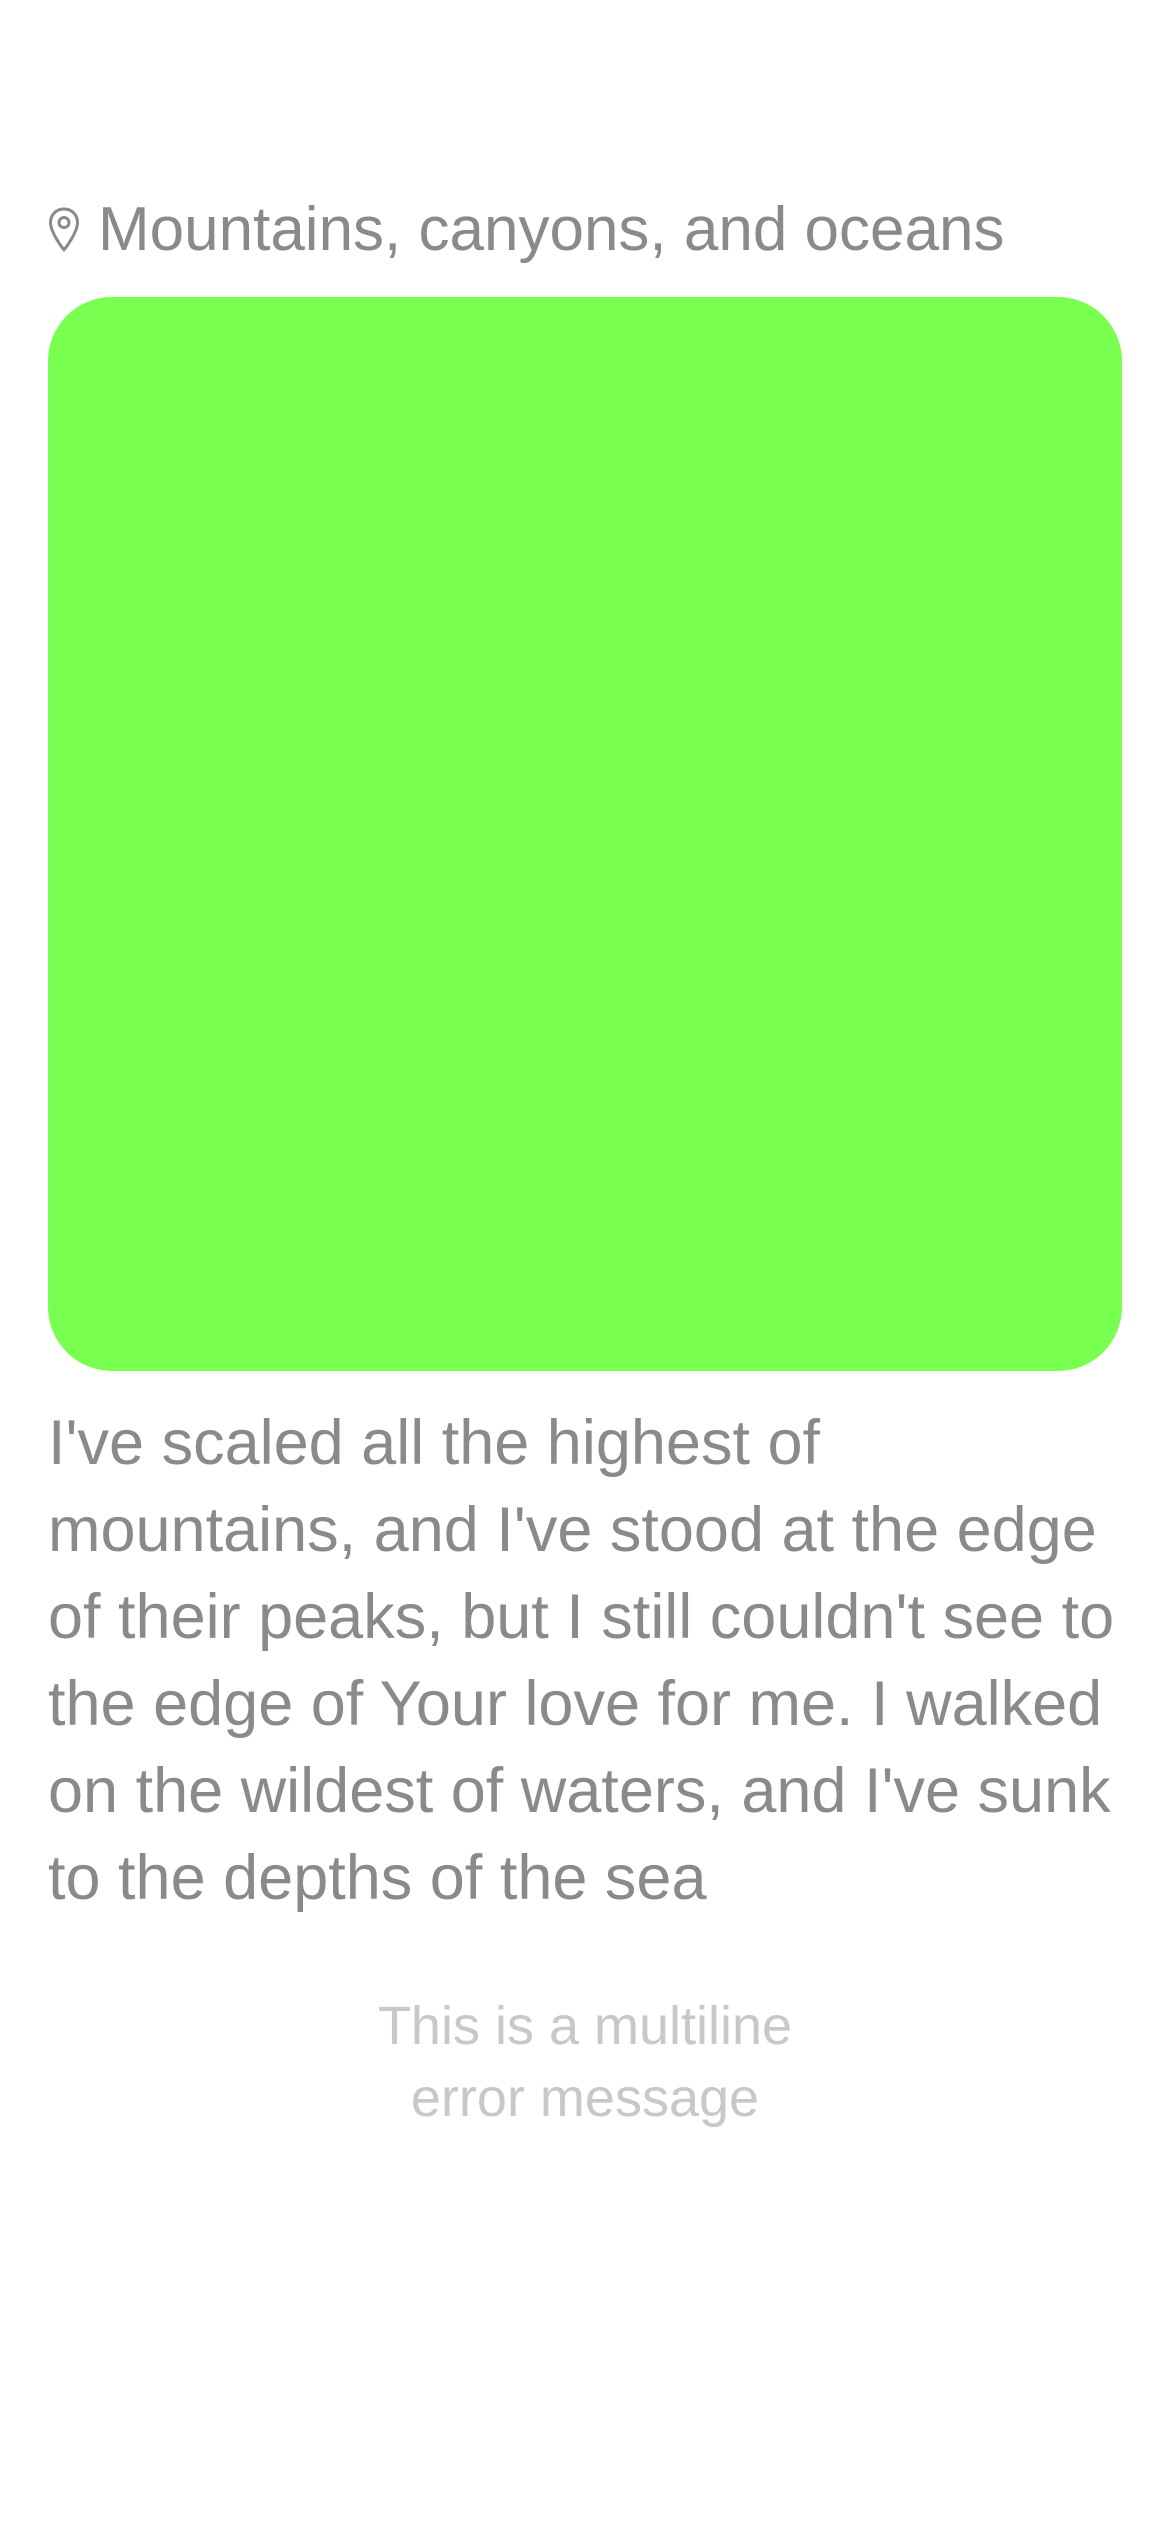  What do you see at coordinates (585, 2098) in the screenshot?
I see `error-message-line-2: error message` at bounding box center [585, 2098].